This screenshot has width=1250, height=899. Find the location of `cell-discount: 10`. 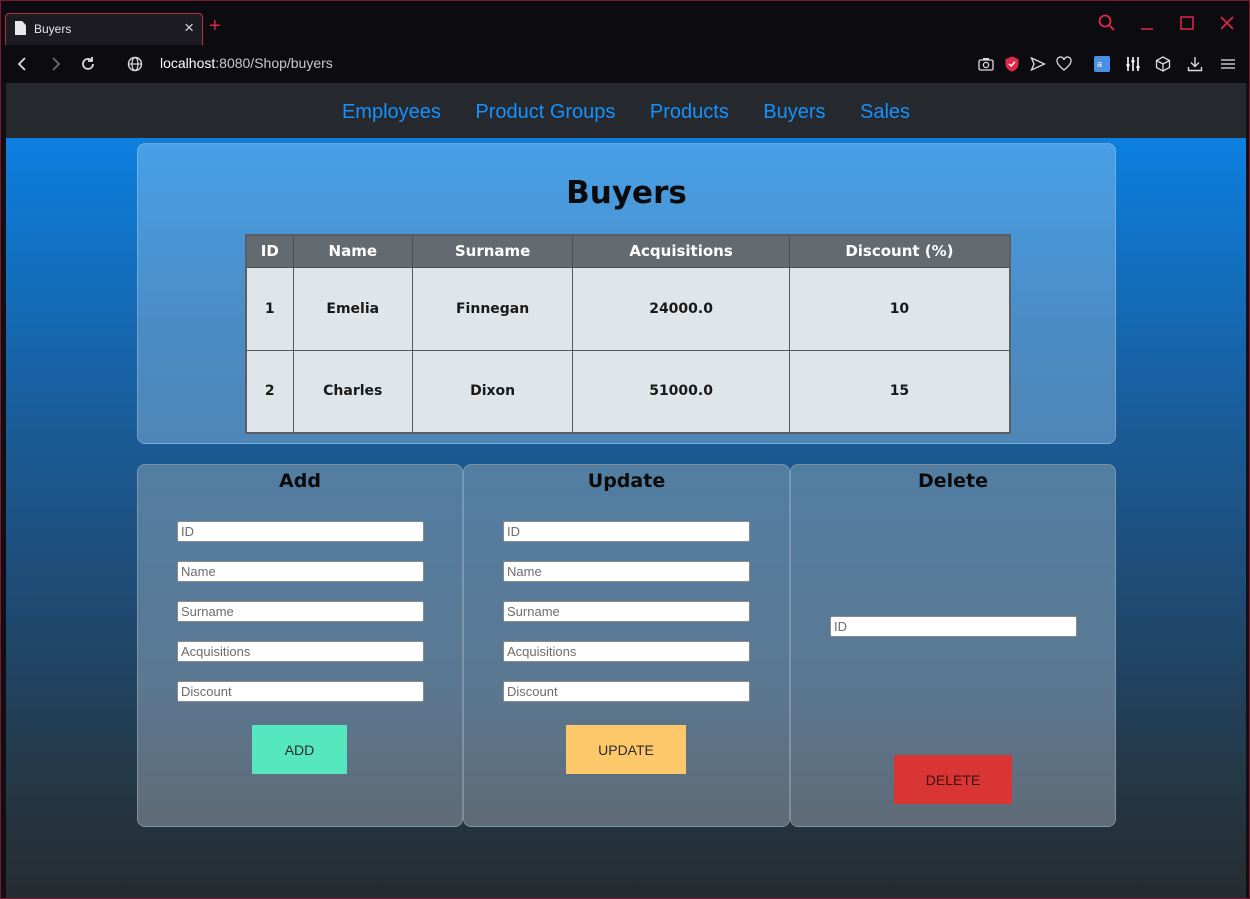

cell-discount: 10 is located at coordinates (899, 308).